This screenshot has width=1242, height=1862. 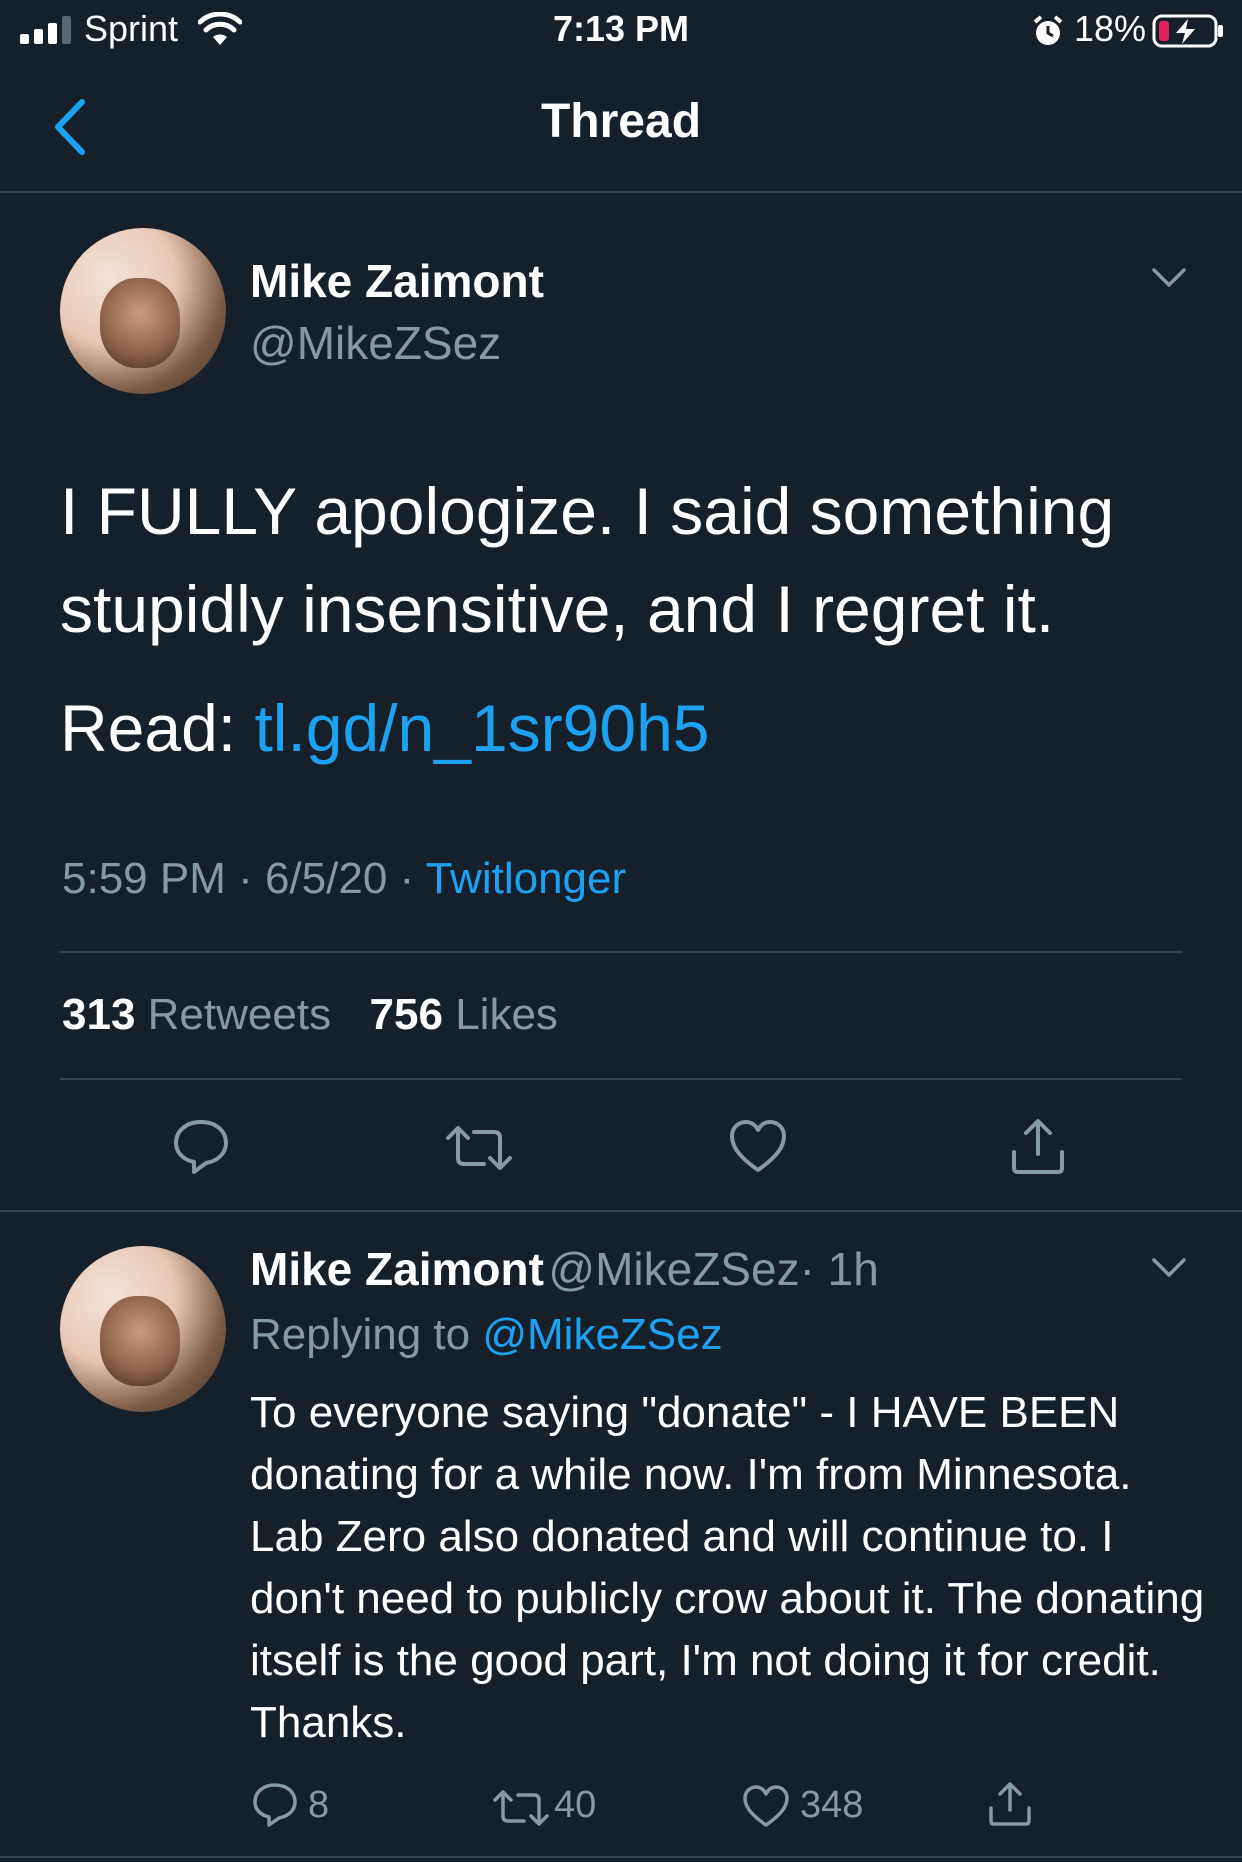 What do you see at coordinates (526, 878) in the screenshot?
I see `tweet-source-link: Twitlonger` at bounding box center [526, 878].